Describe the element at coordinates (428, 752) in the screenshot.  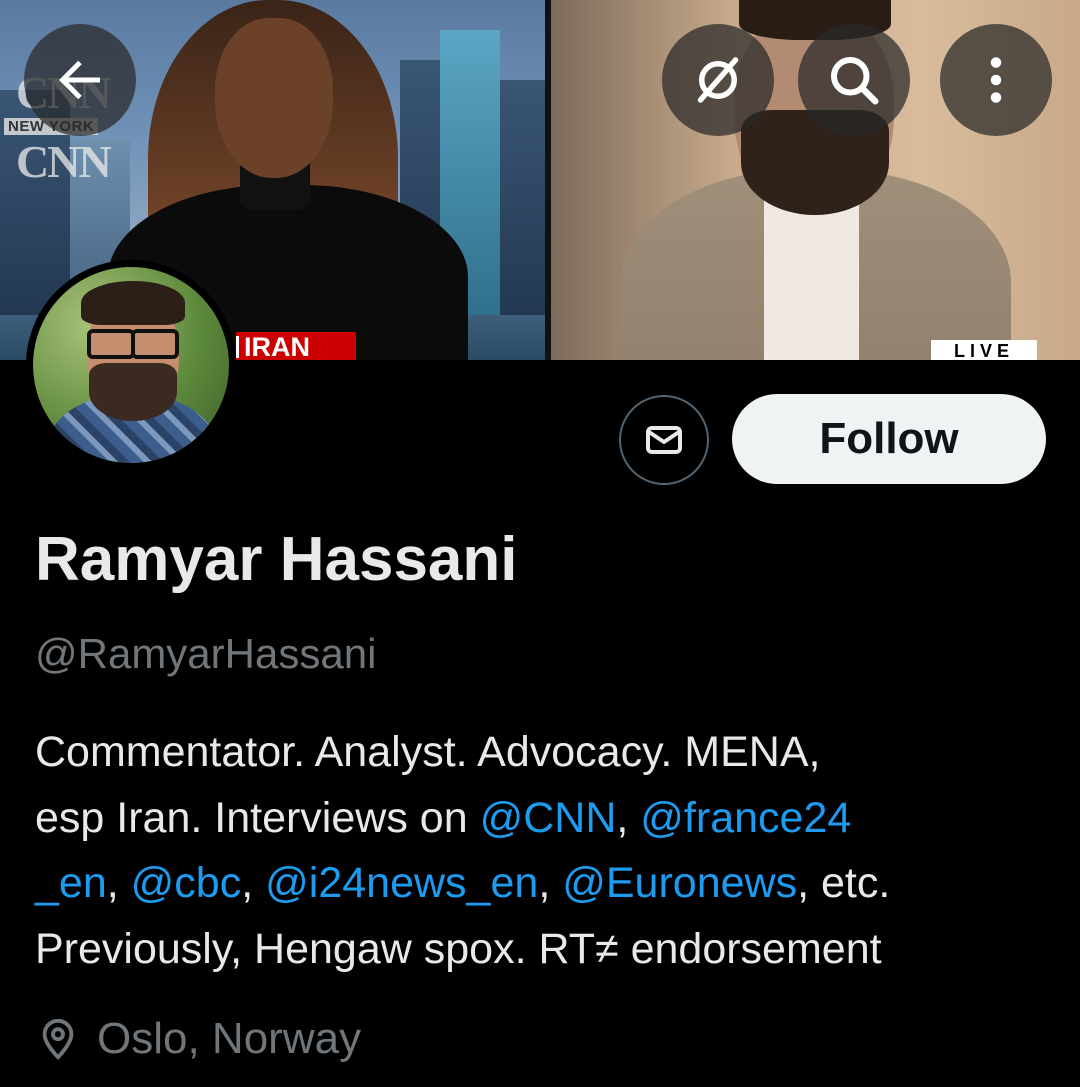
I see `bio-line: Commentator. Analyst. Advocacy. MENA,` at that location.